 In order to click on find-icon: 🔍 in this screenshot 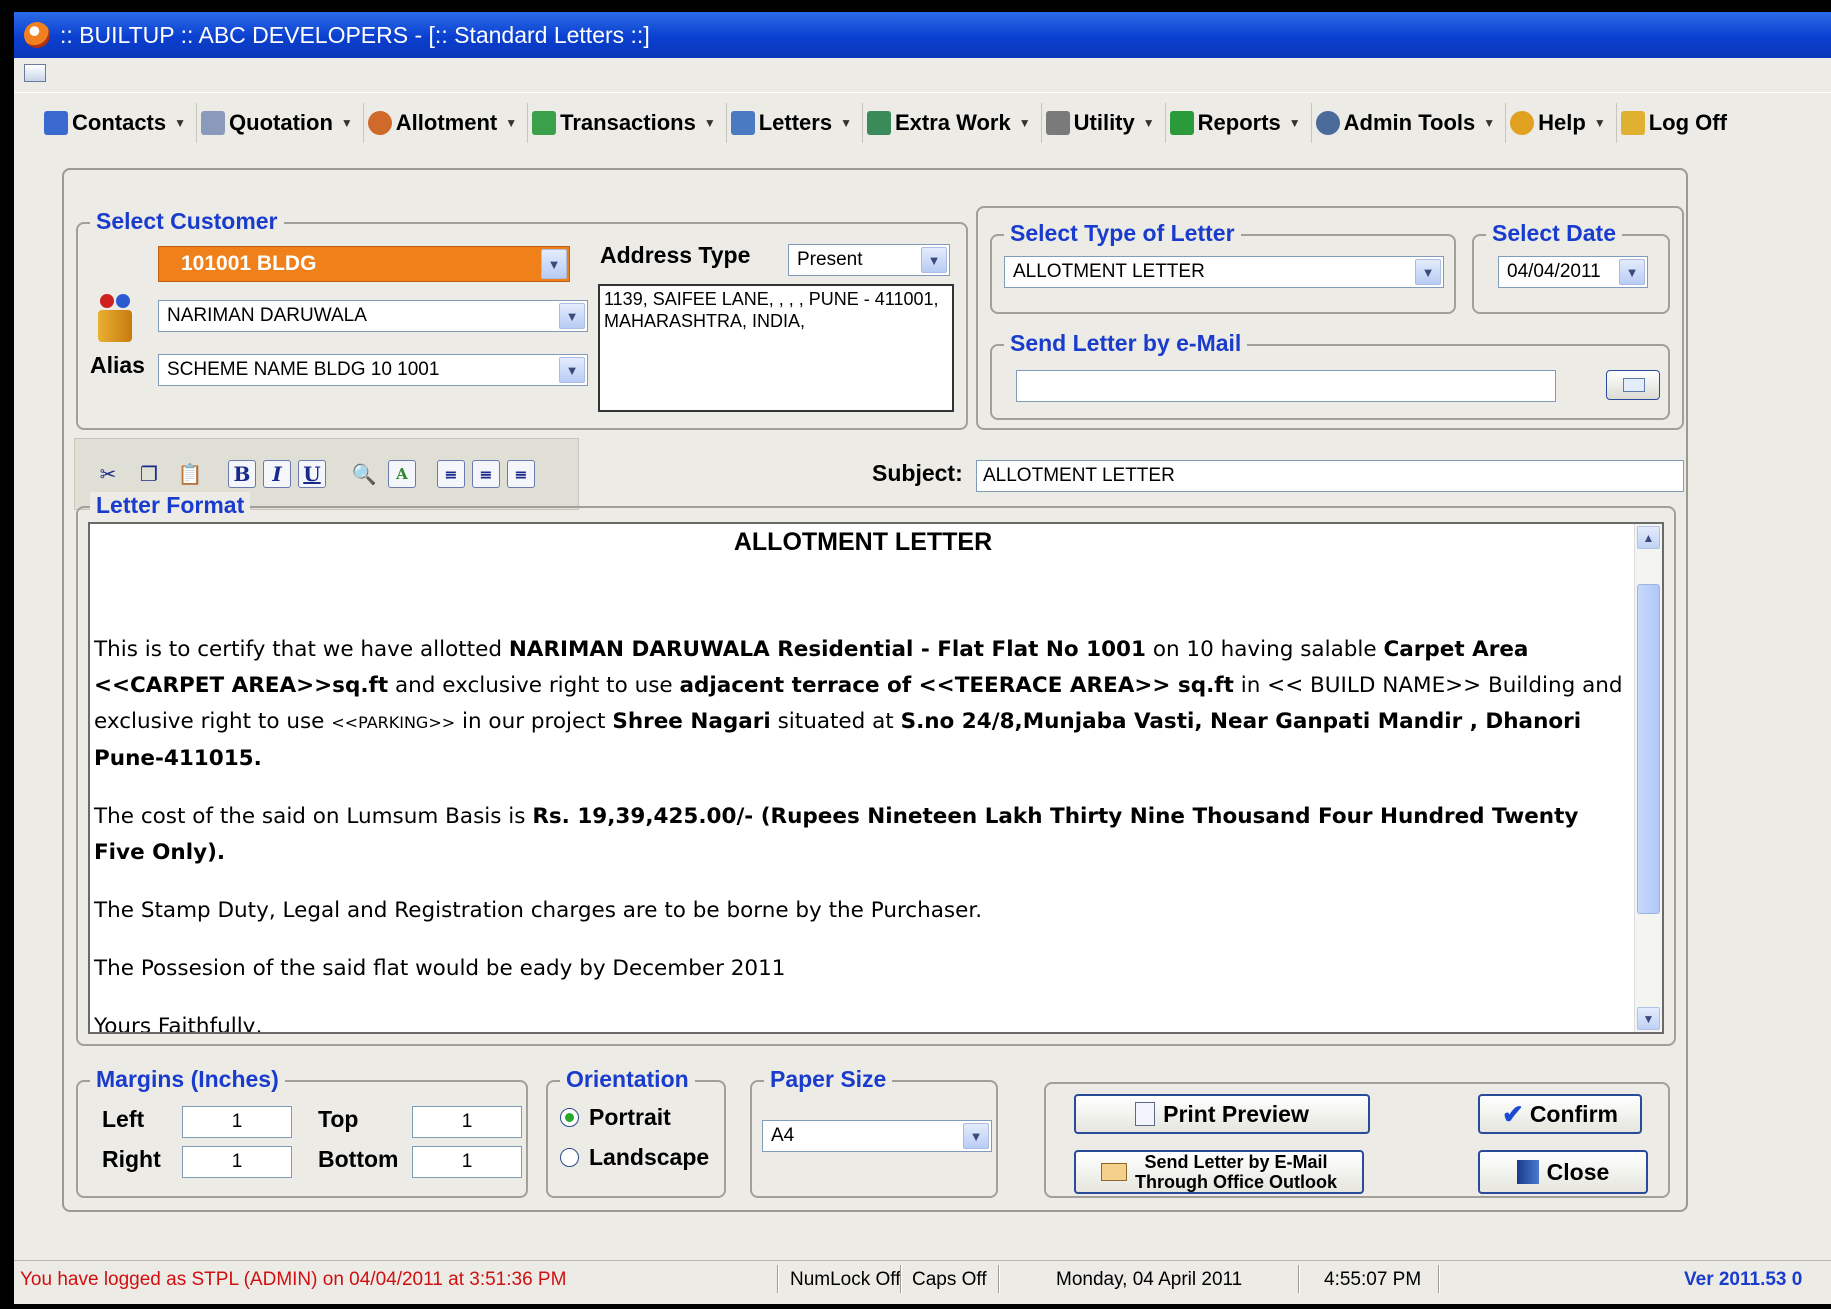, I will do `click(364, 474)`.